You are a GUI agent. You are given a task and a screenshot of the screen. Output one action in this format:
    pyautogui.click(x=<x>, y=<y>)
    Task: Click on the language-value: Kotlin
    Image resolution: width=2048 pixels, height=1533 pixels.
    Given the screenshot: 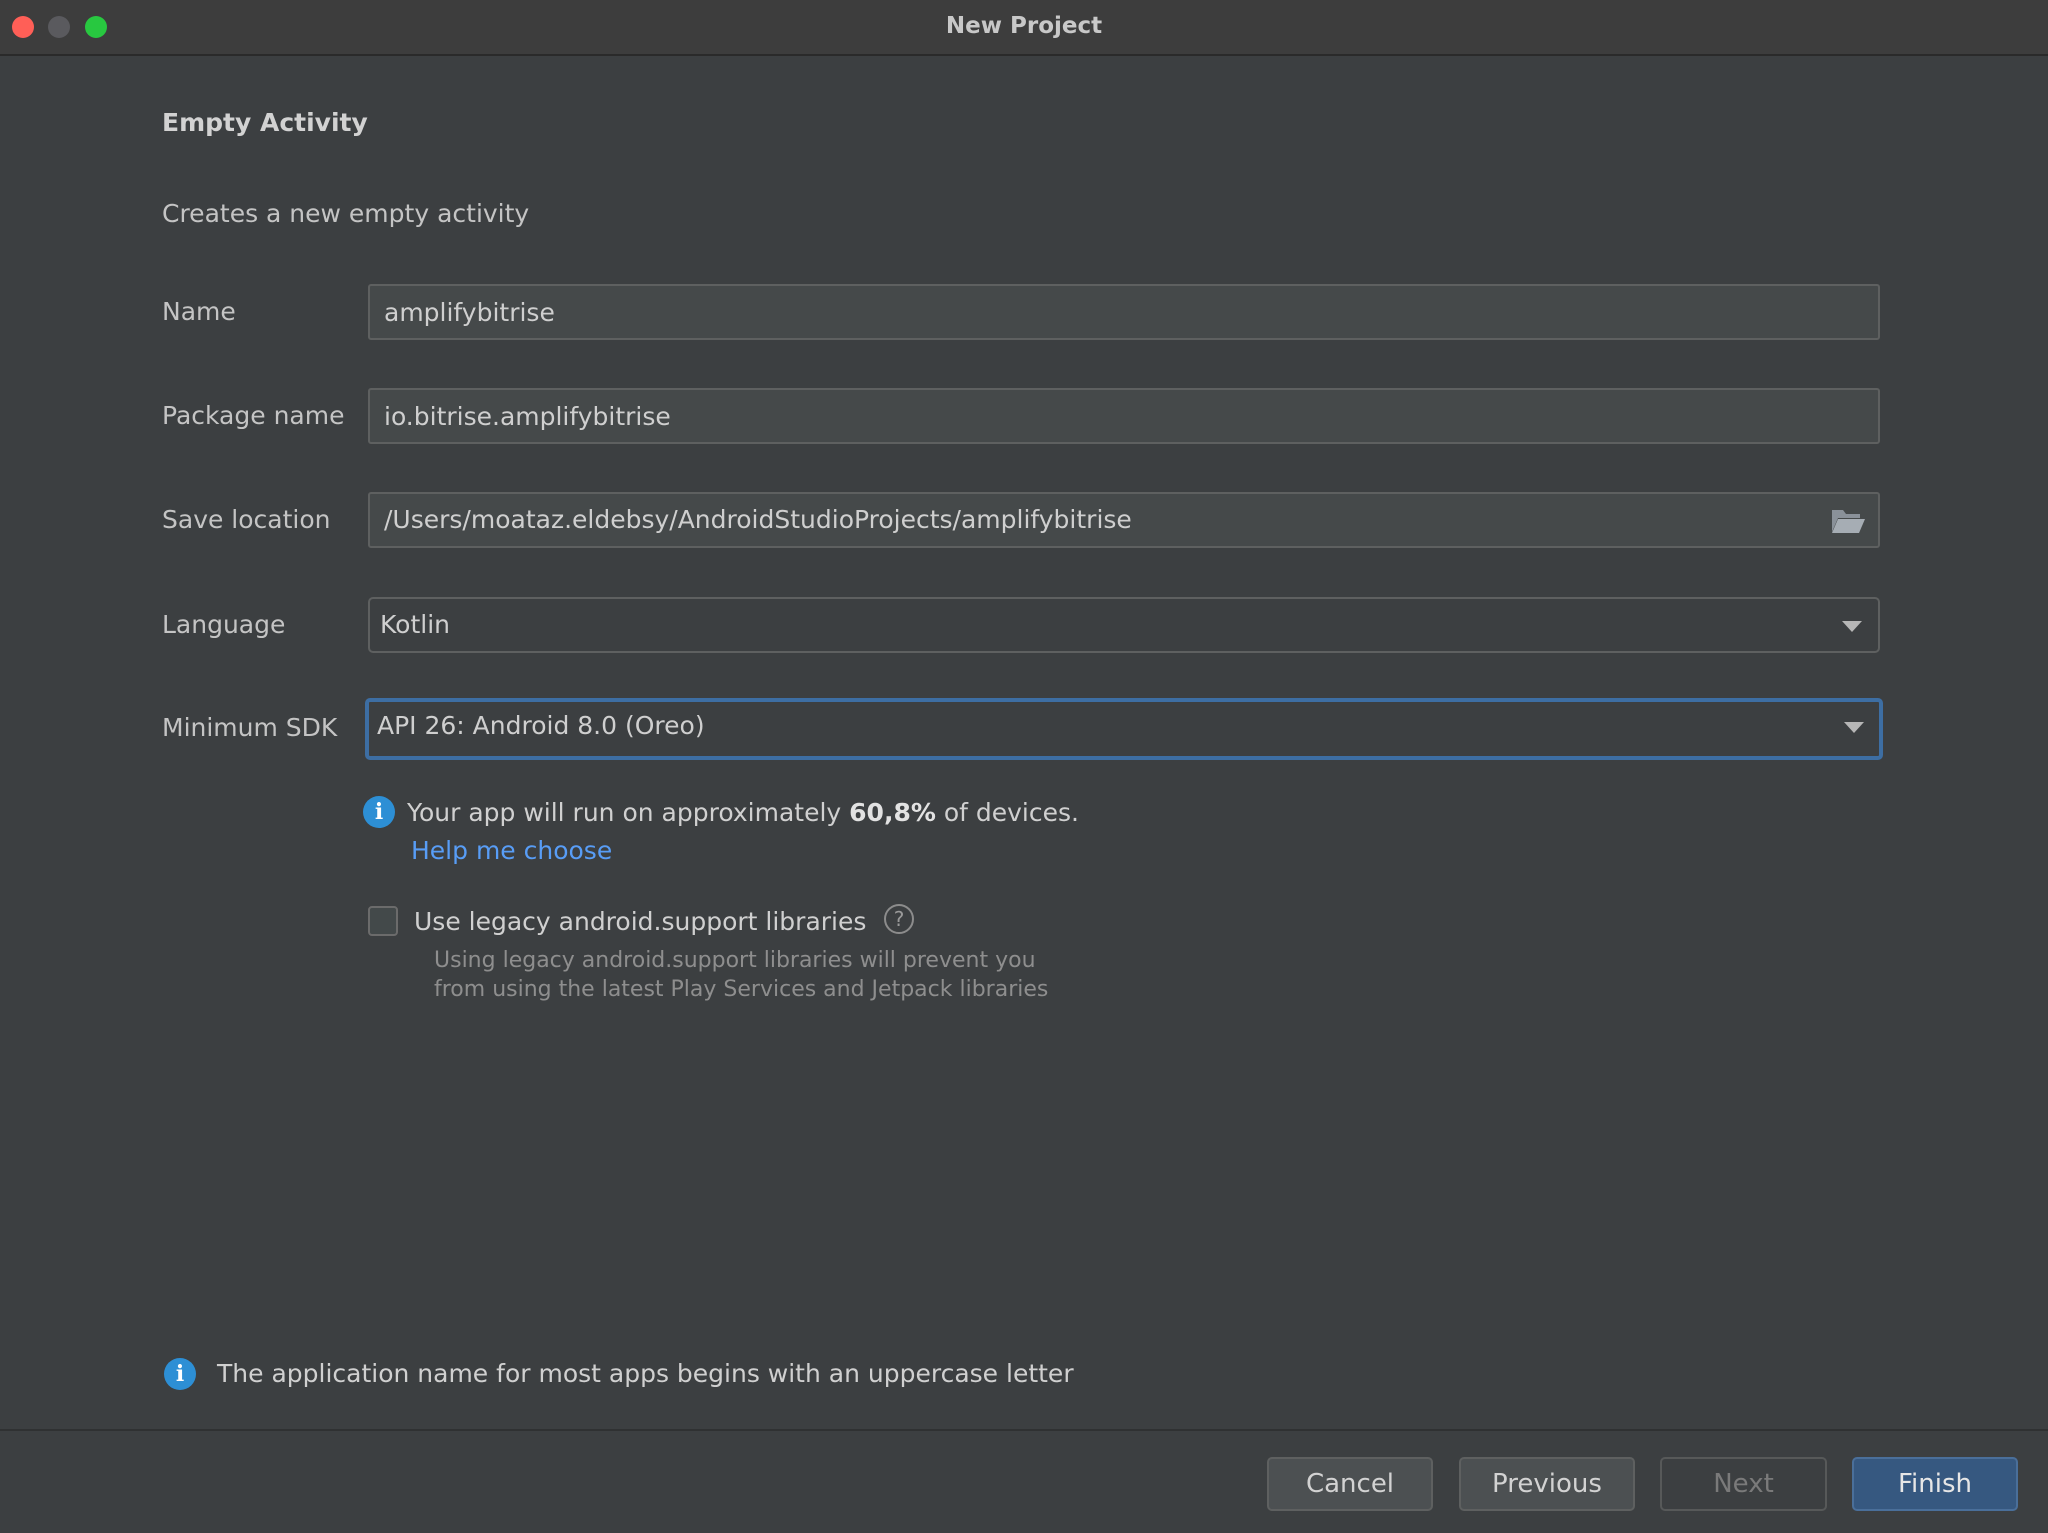 What is the action you would take?
    pyautogui.click(x=415, y=624)
    